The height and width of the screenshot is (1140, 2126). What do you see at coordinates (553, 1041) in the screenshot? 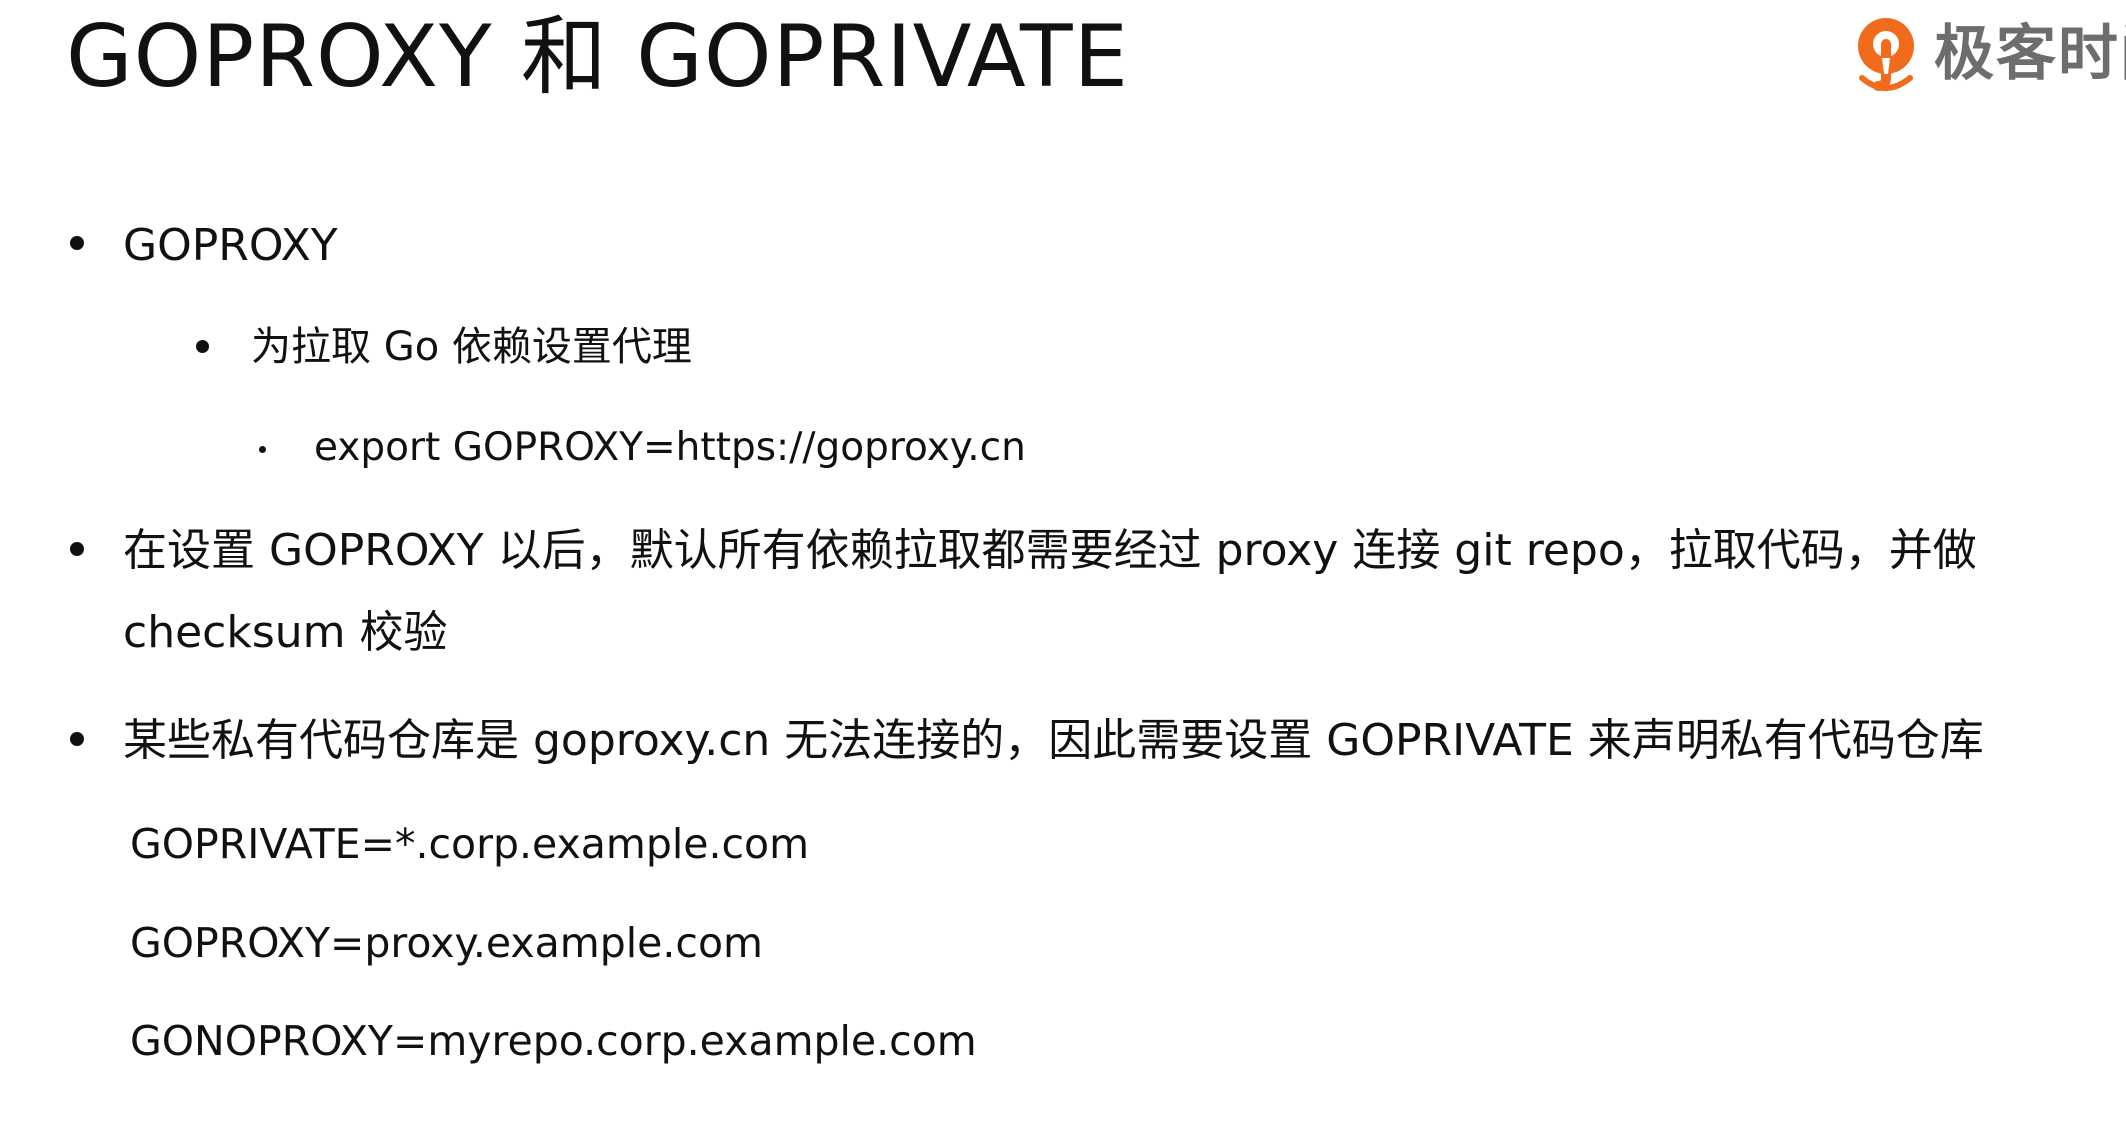
I see `example-gonoproxy: GONOPROXY=myrepo.corp.example.com` at bounding box center [553, 1041].